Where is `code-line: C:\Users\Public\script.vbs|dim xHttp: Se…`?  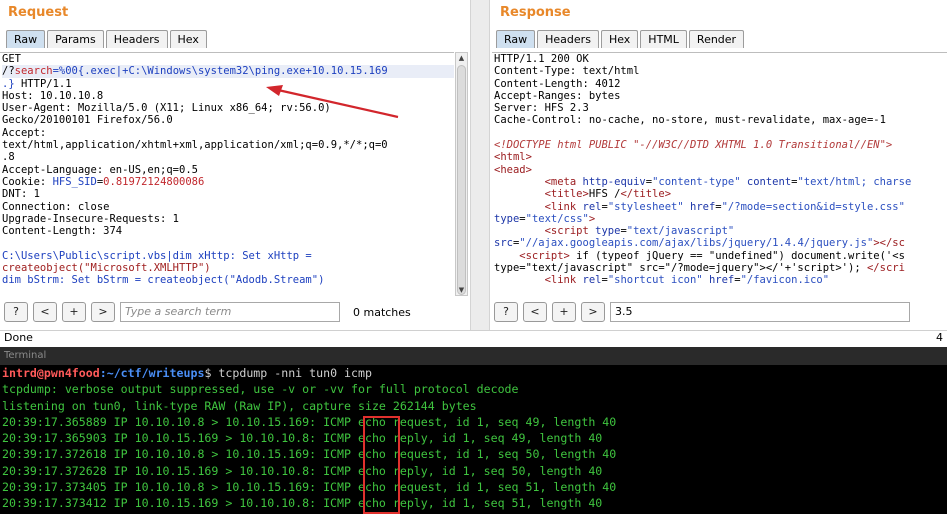 code-line: C:\Users\Public\script.vbs|dim xHttp: Se… is located at coordinates (228, 256).